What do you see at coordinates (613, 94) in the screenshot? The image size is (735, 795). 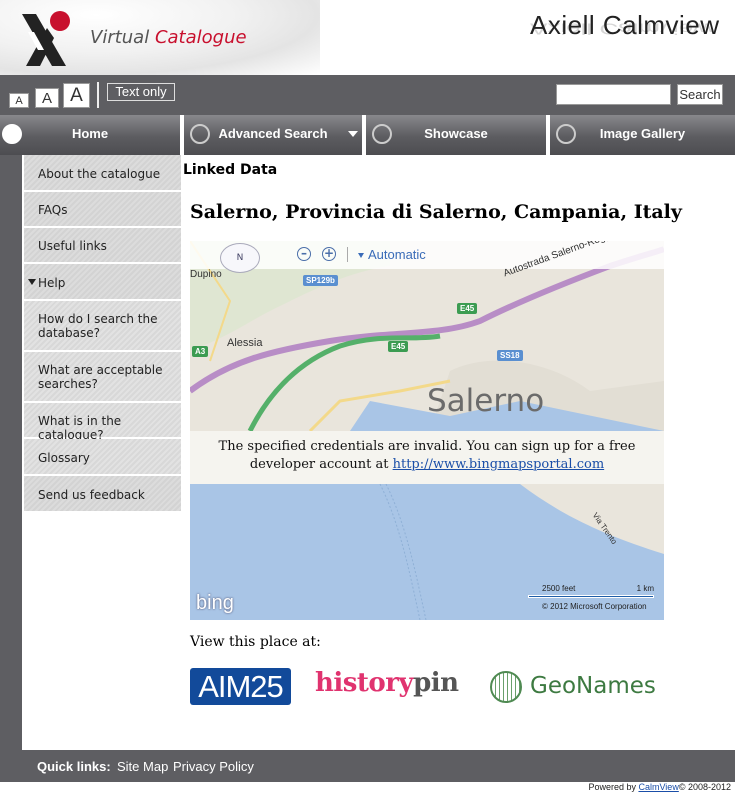 I see `search-input` at bounding box center [613, 94].